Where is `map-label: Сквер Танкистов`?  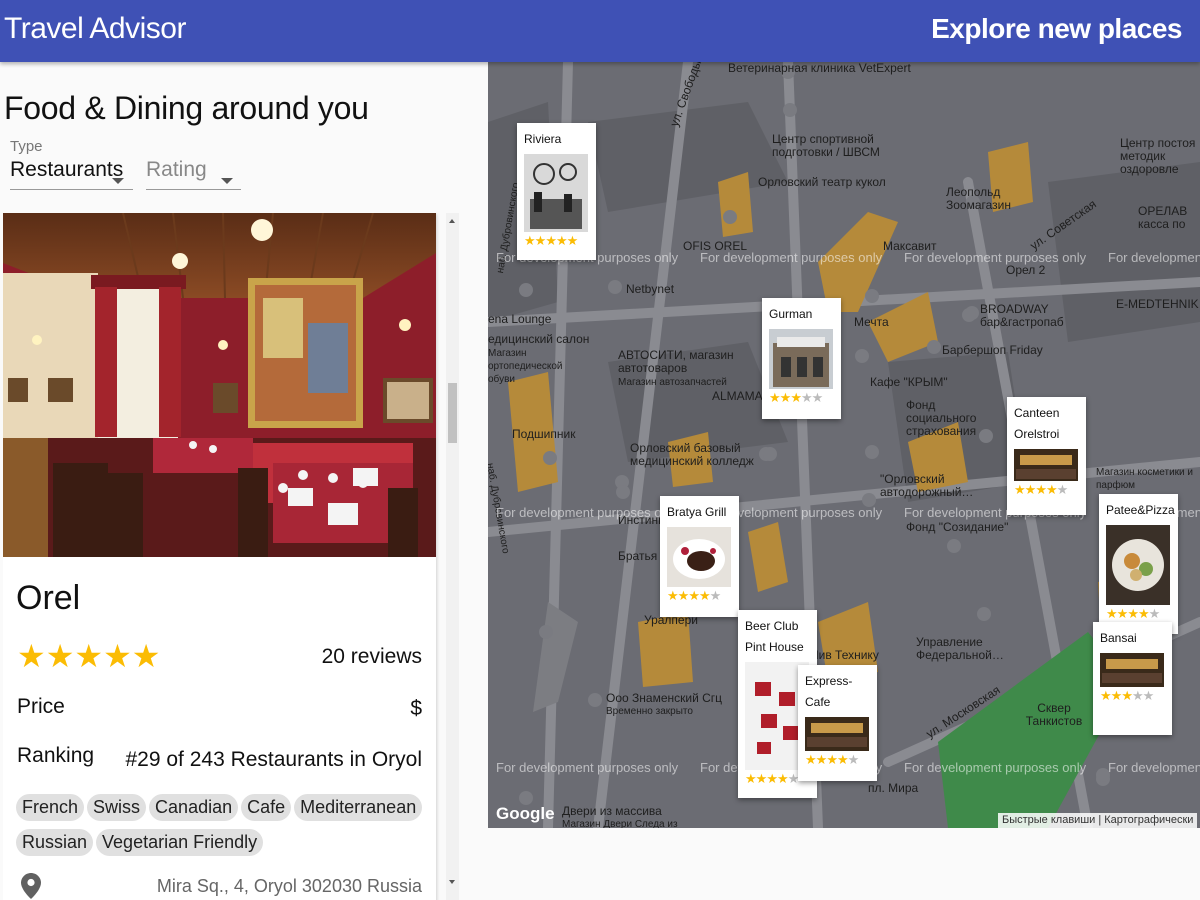
map-label: Сквер Танкистов is located at coordinates (1054, 714).